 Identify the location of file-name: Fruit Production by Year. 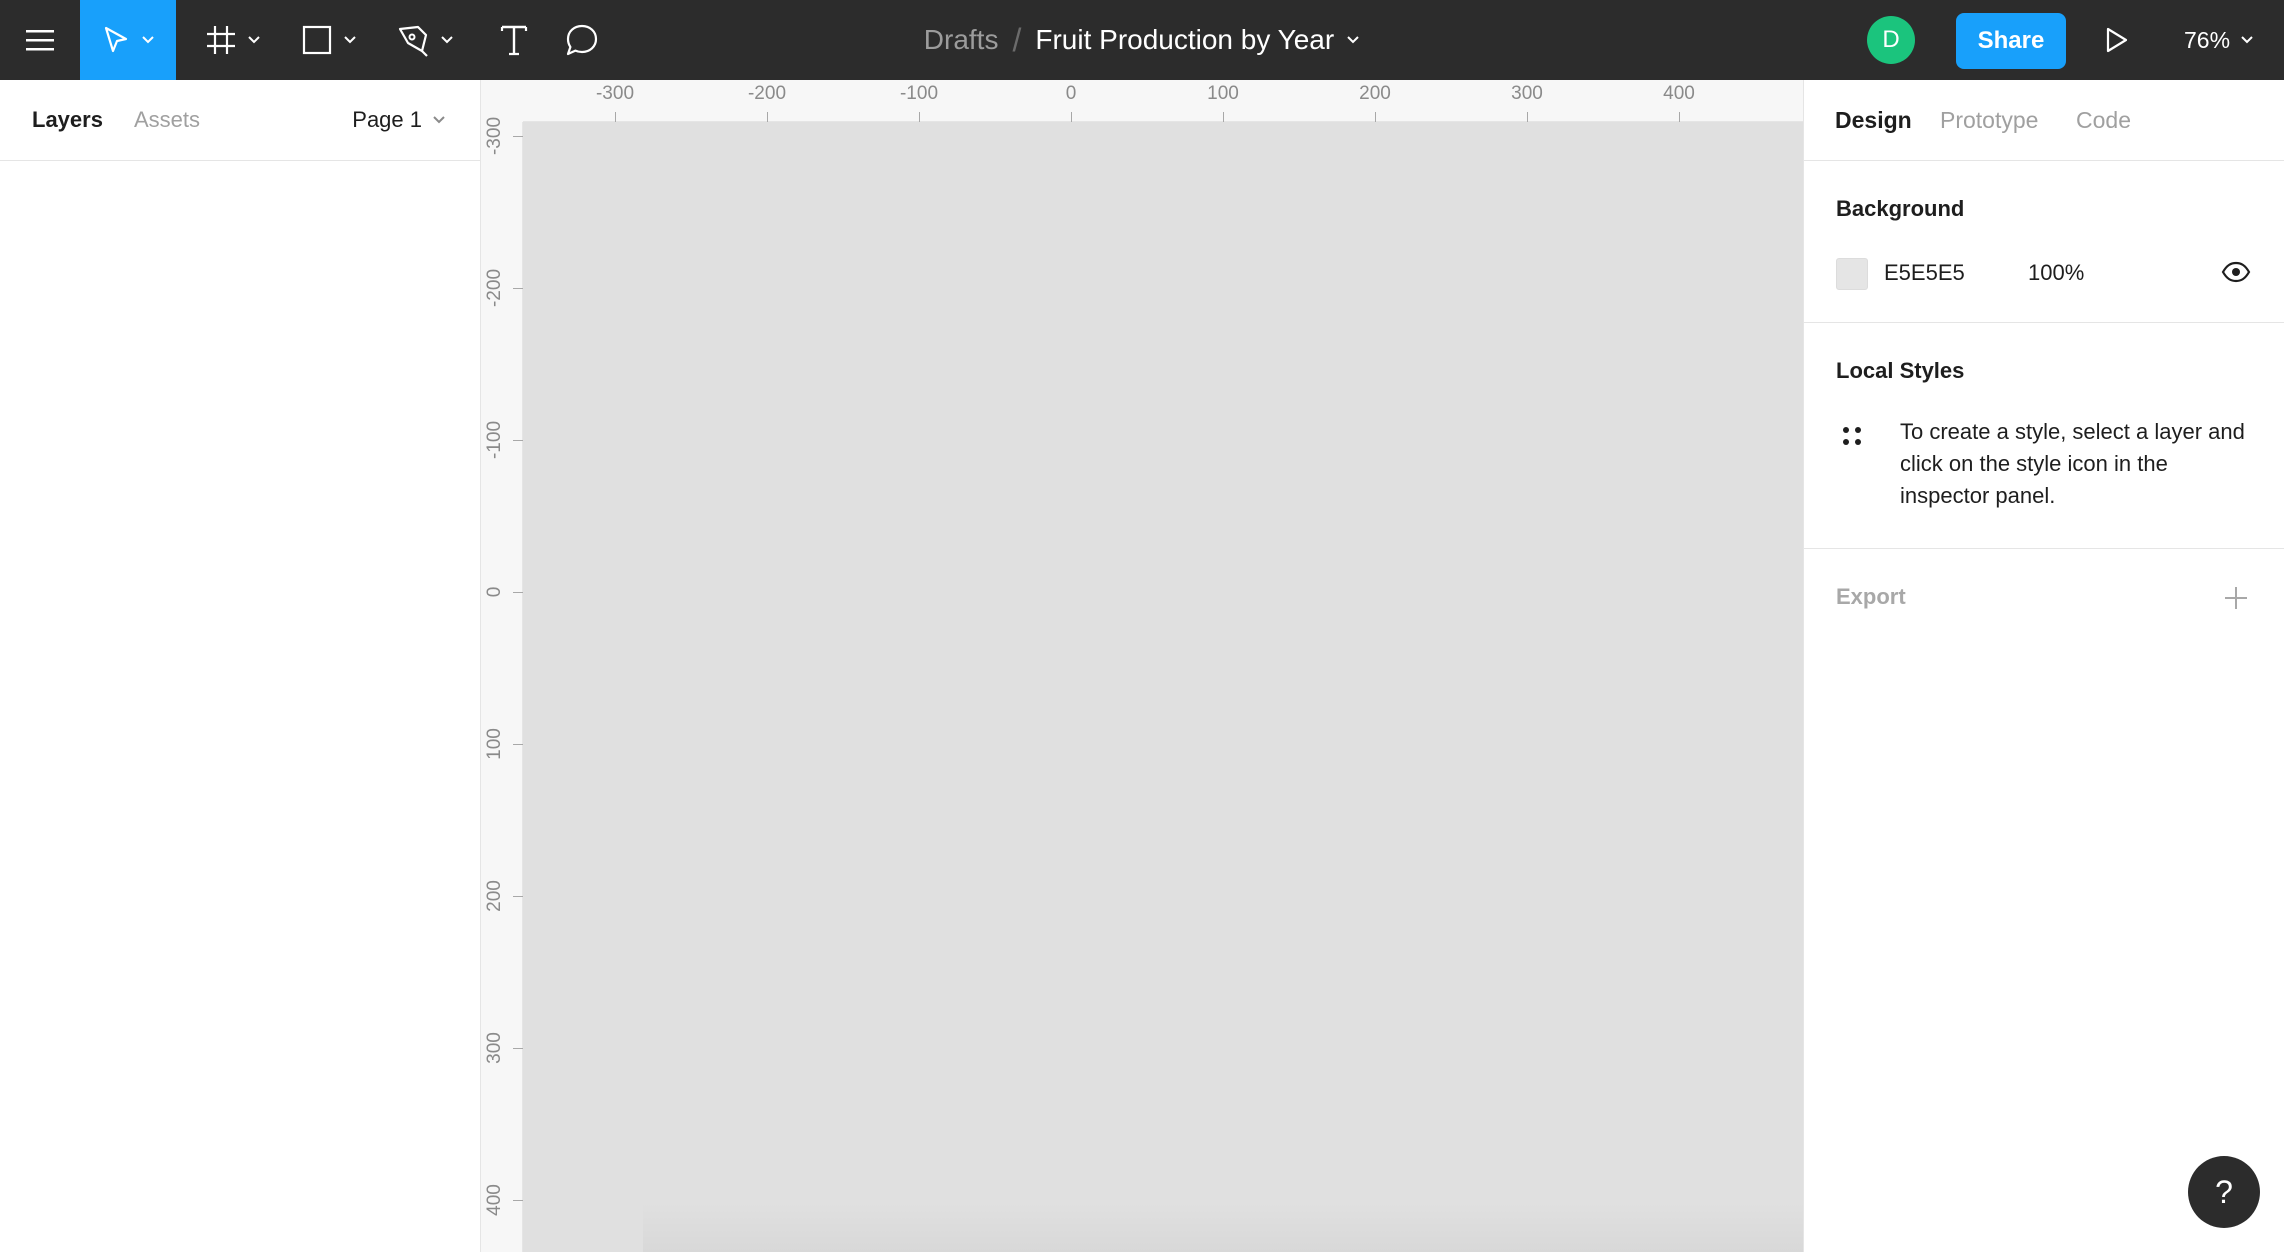
(1185, 39).